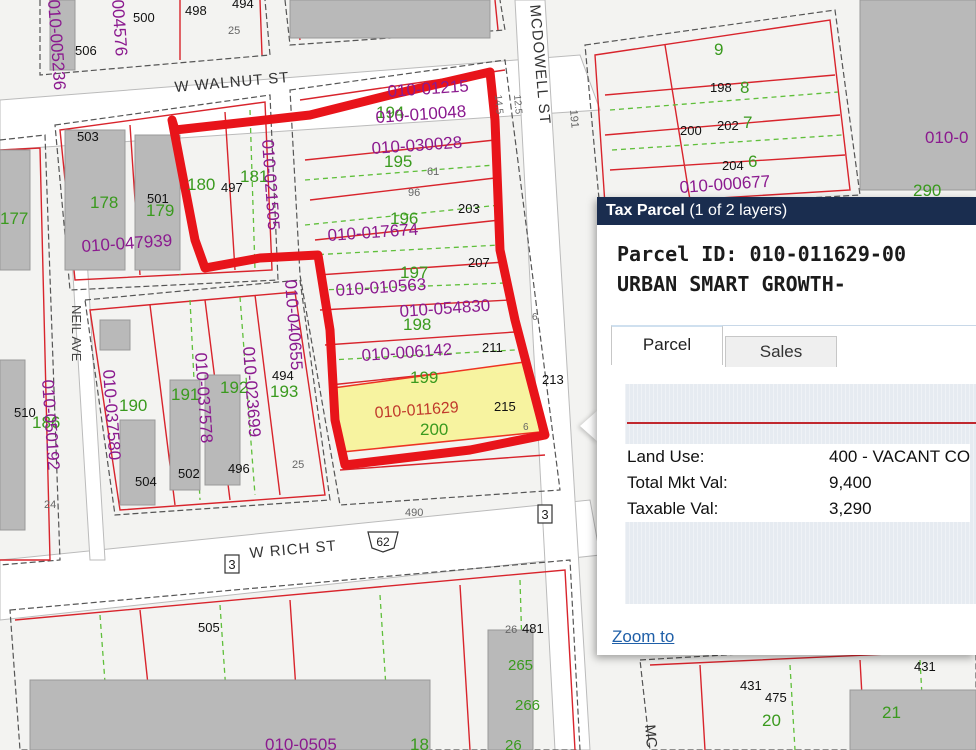 This screenshot has width=976, height=750. Describe the element at coordinates (718, 49) in the screenshot. I see `svg-text: 9` at that location.